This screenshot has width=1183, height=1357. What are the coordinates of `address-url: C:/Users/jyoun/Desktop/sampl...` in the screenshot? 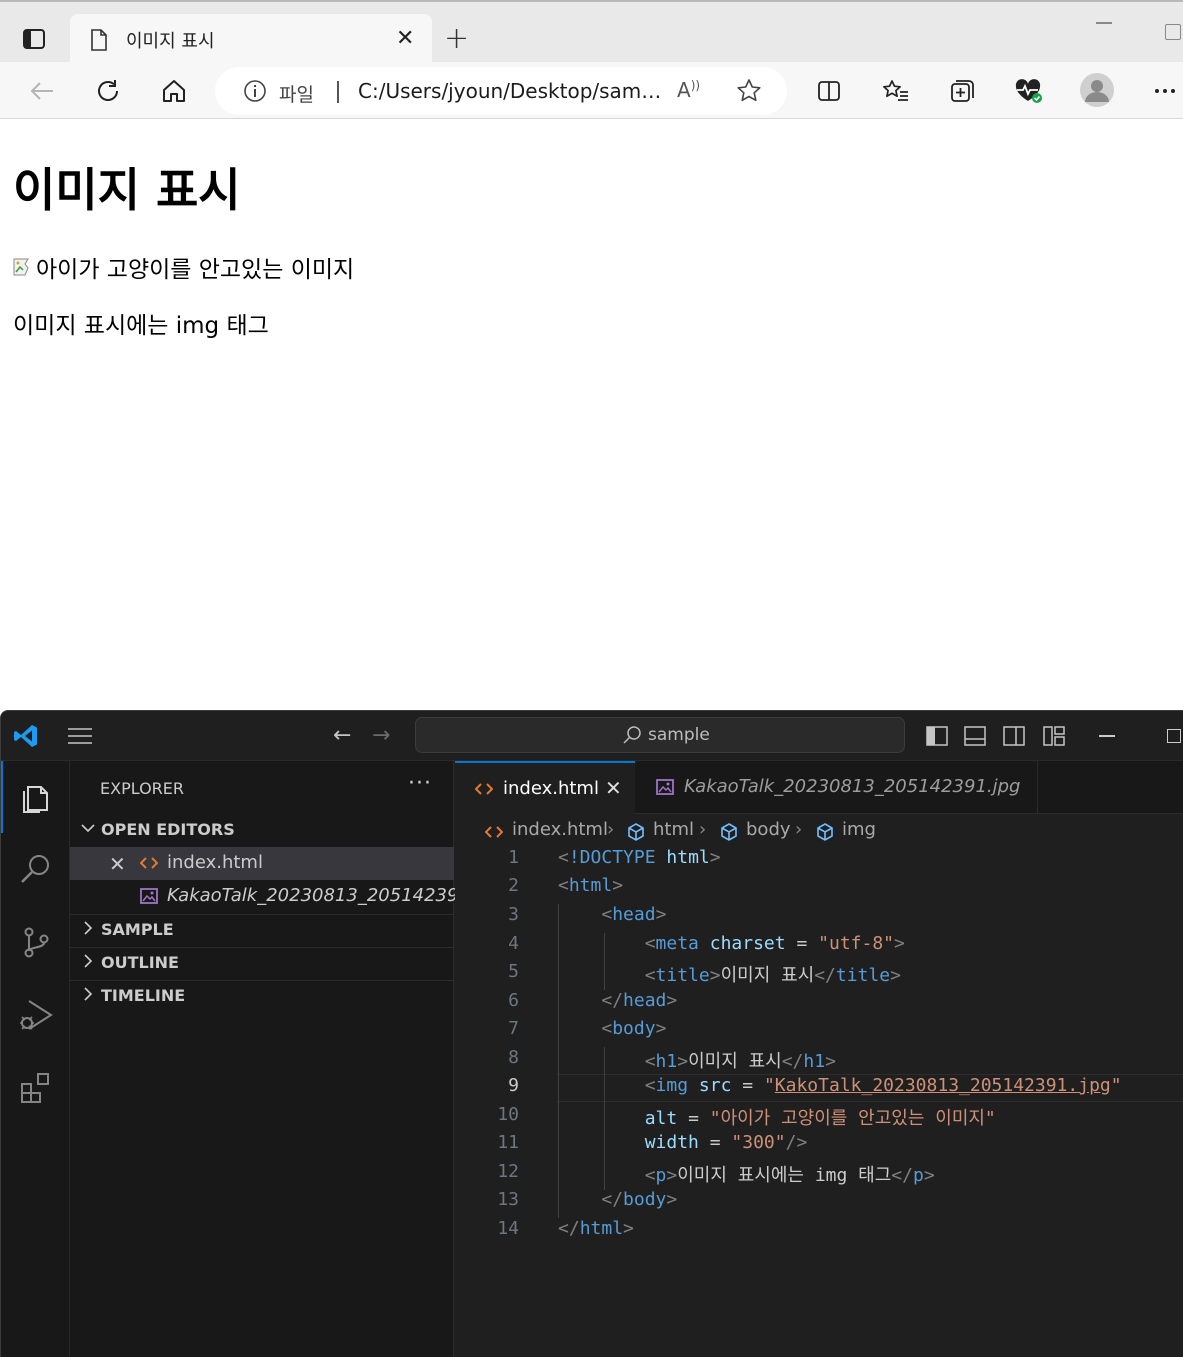 It's located at (513, 91).